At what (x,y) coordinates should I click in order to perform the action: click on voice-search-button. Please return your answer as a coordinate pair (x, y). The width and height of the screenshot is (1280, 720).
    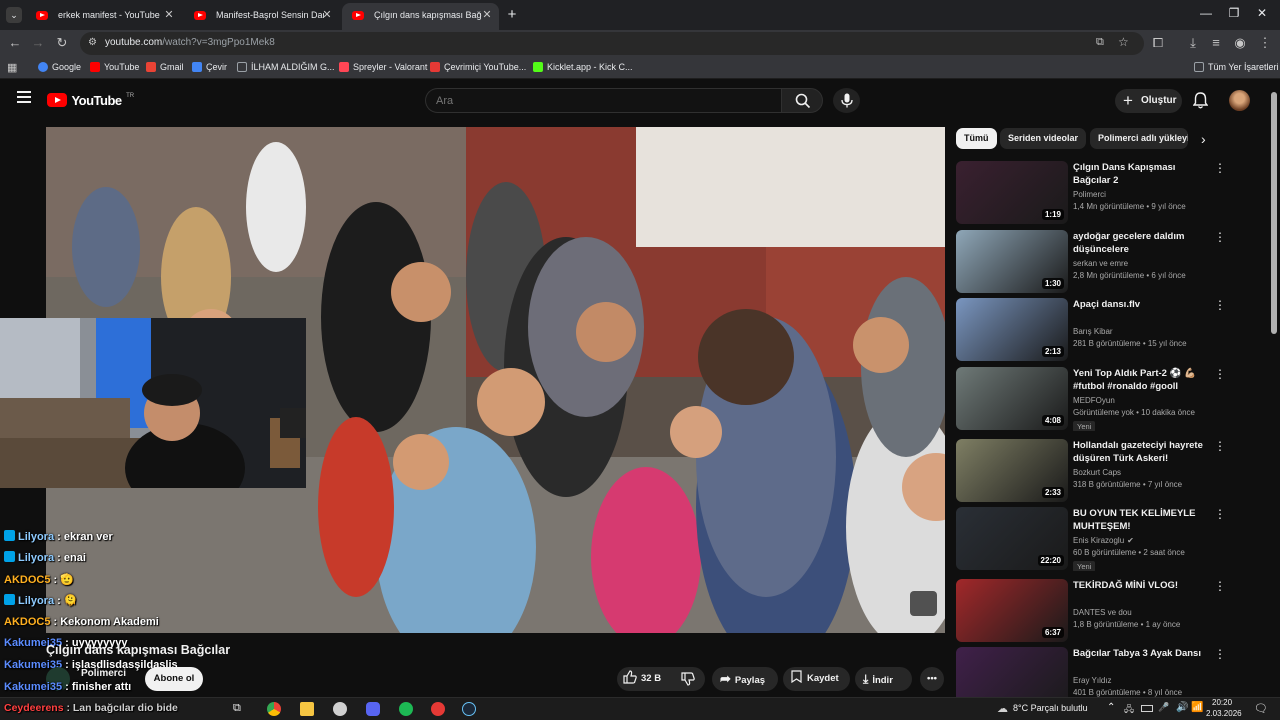
    Looking at the image, I should click on (846, 100).